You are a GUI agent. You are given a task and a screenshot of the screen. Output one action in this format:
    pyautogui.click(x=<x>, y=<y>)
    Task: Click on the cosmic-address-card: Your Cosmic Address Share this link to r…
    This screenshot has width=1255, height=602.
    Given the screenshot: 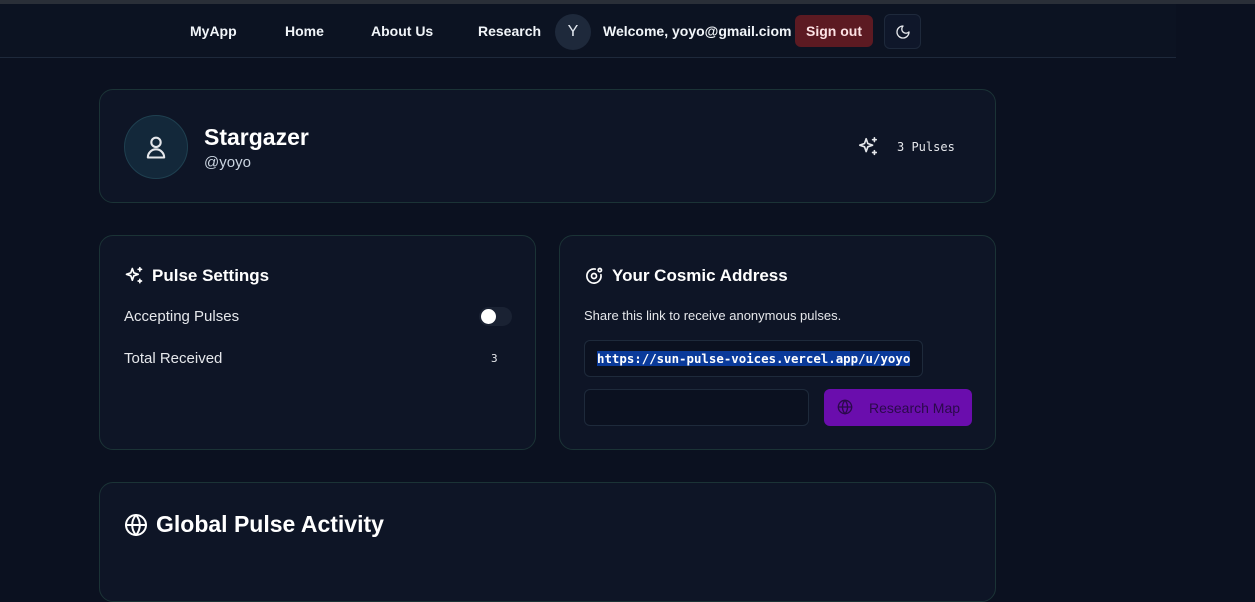 What is the action you would take?
    pyautogui.click(x=777, y=342)
    